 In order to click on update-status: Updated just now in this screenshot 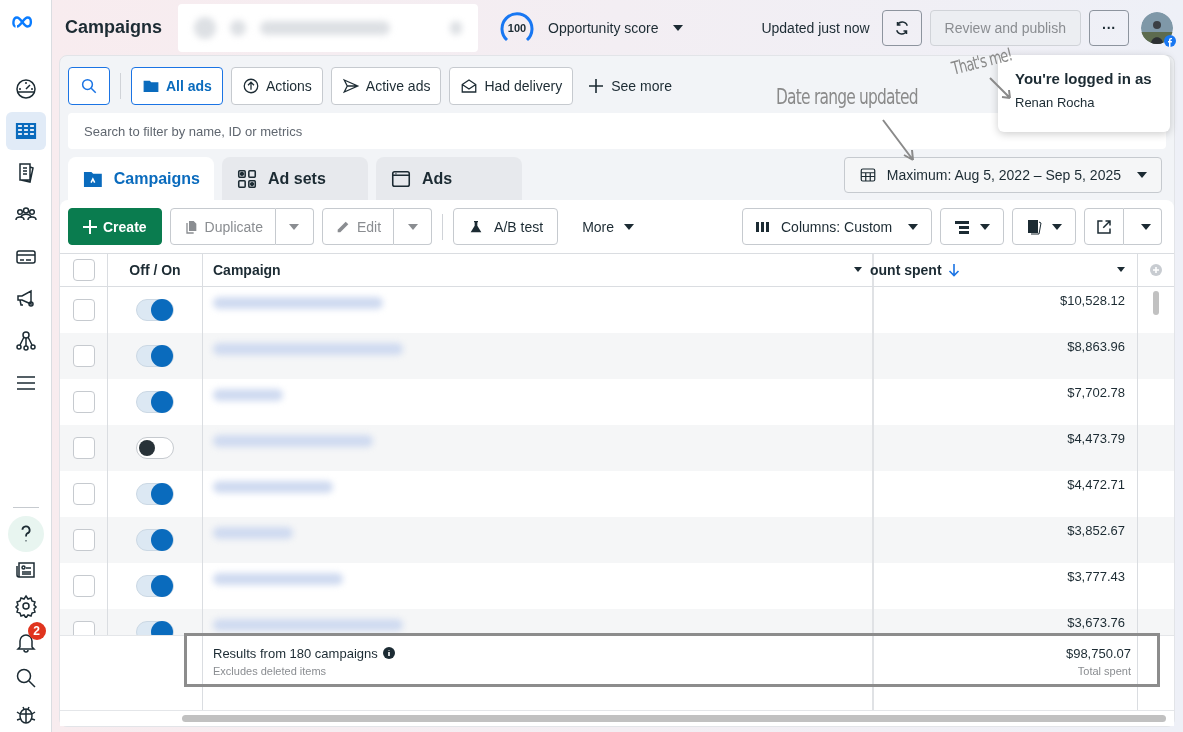, I will do `click(815, 27)`.